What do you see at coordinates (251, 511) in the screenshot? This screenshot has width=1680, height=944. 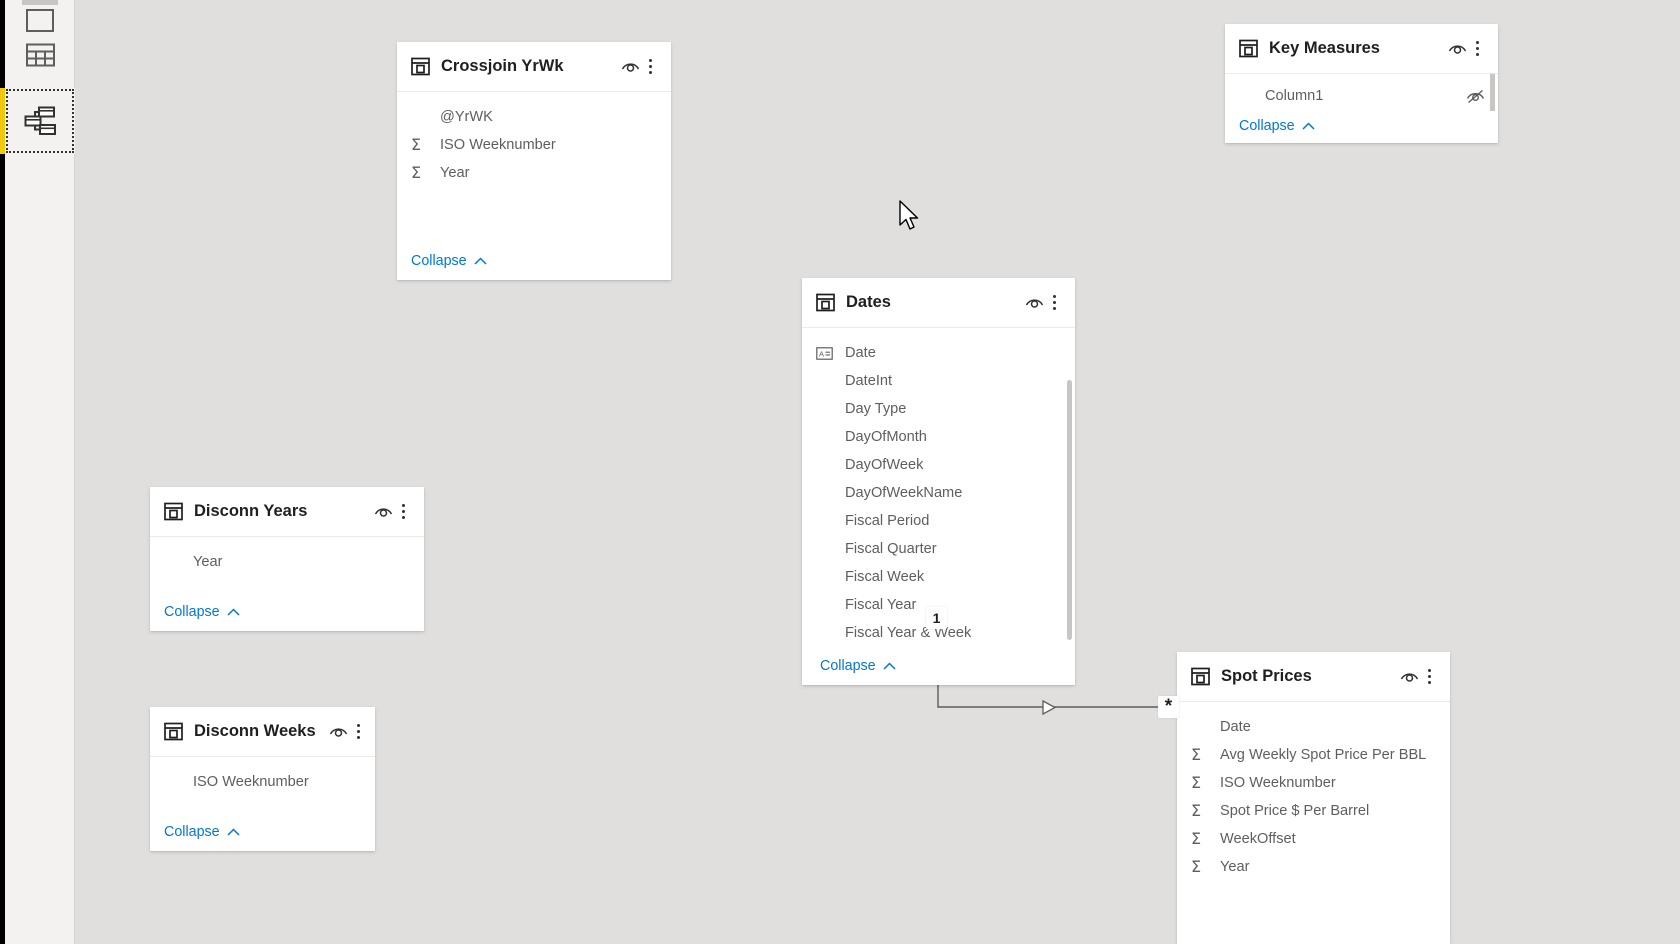 I see `card-title: Disconn Years` at bounding box center [251, 511].